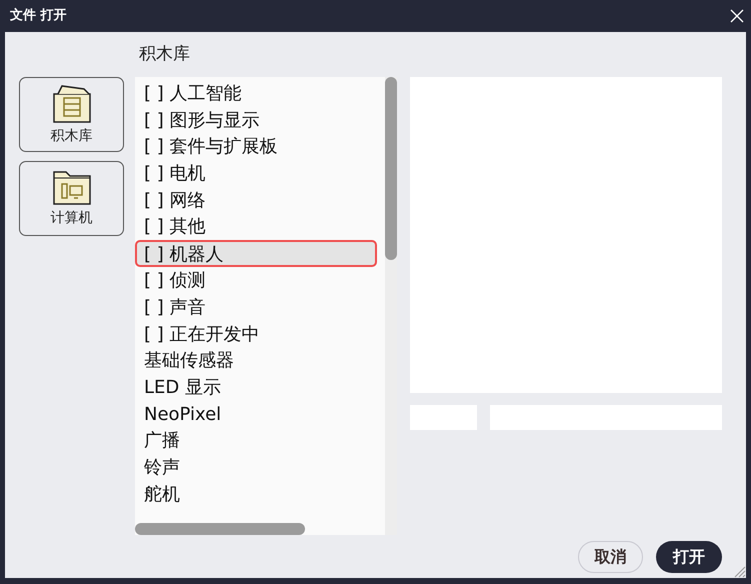 This screenshot has height=584, width=751. What do you see at coordinates (689, 557) in the screenshot?
I see `open-button: 打开` at bounding box center [689, 557].